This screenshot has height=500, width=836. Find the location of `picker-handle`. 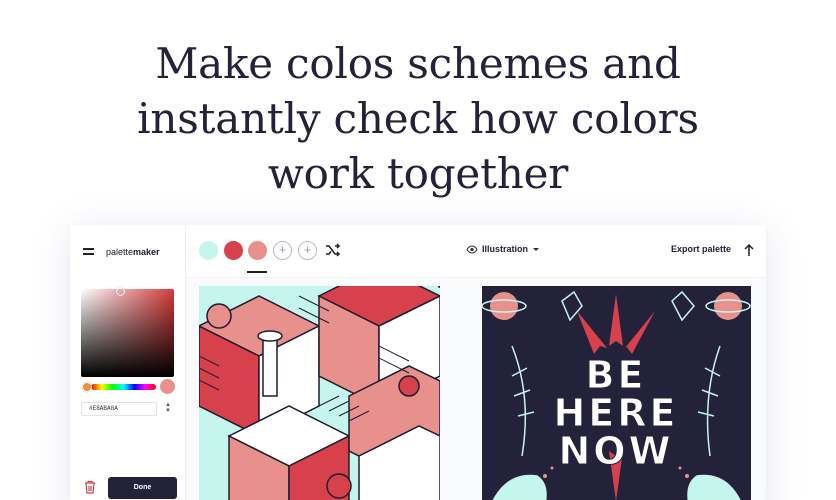

picker-handle is located at coordinates (120, 291).